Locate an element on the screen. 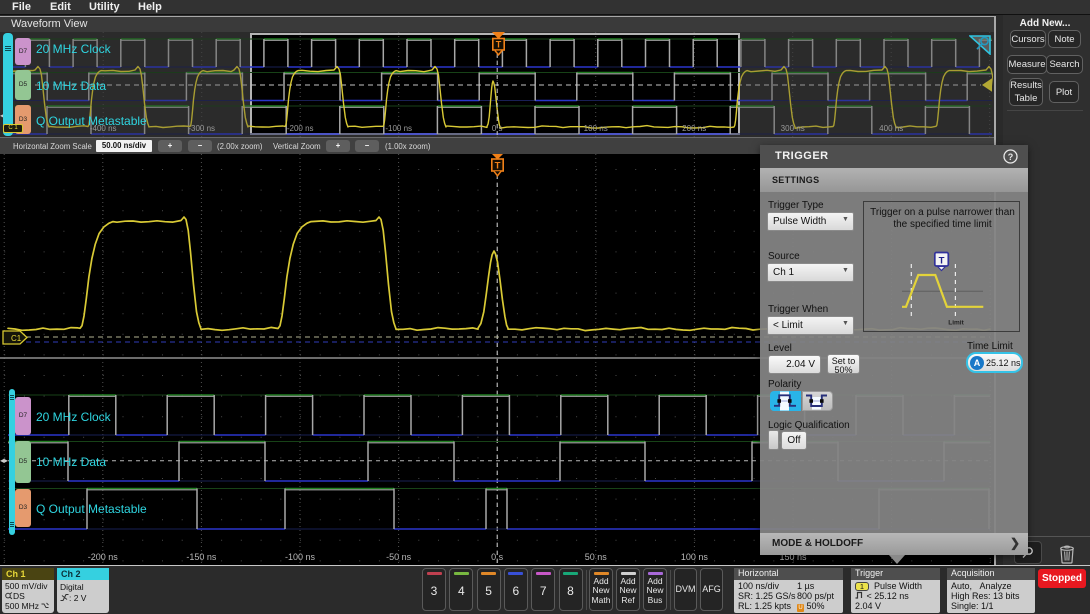 This screenshot has height=614, width=1090. svg-text: C1 is located at coordinates (16, 338).